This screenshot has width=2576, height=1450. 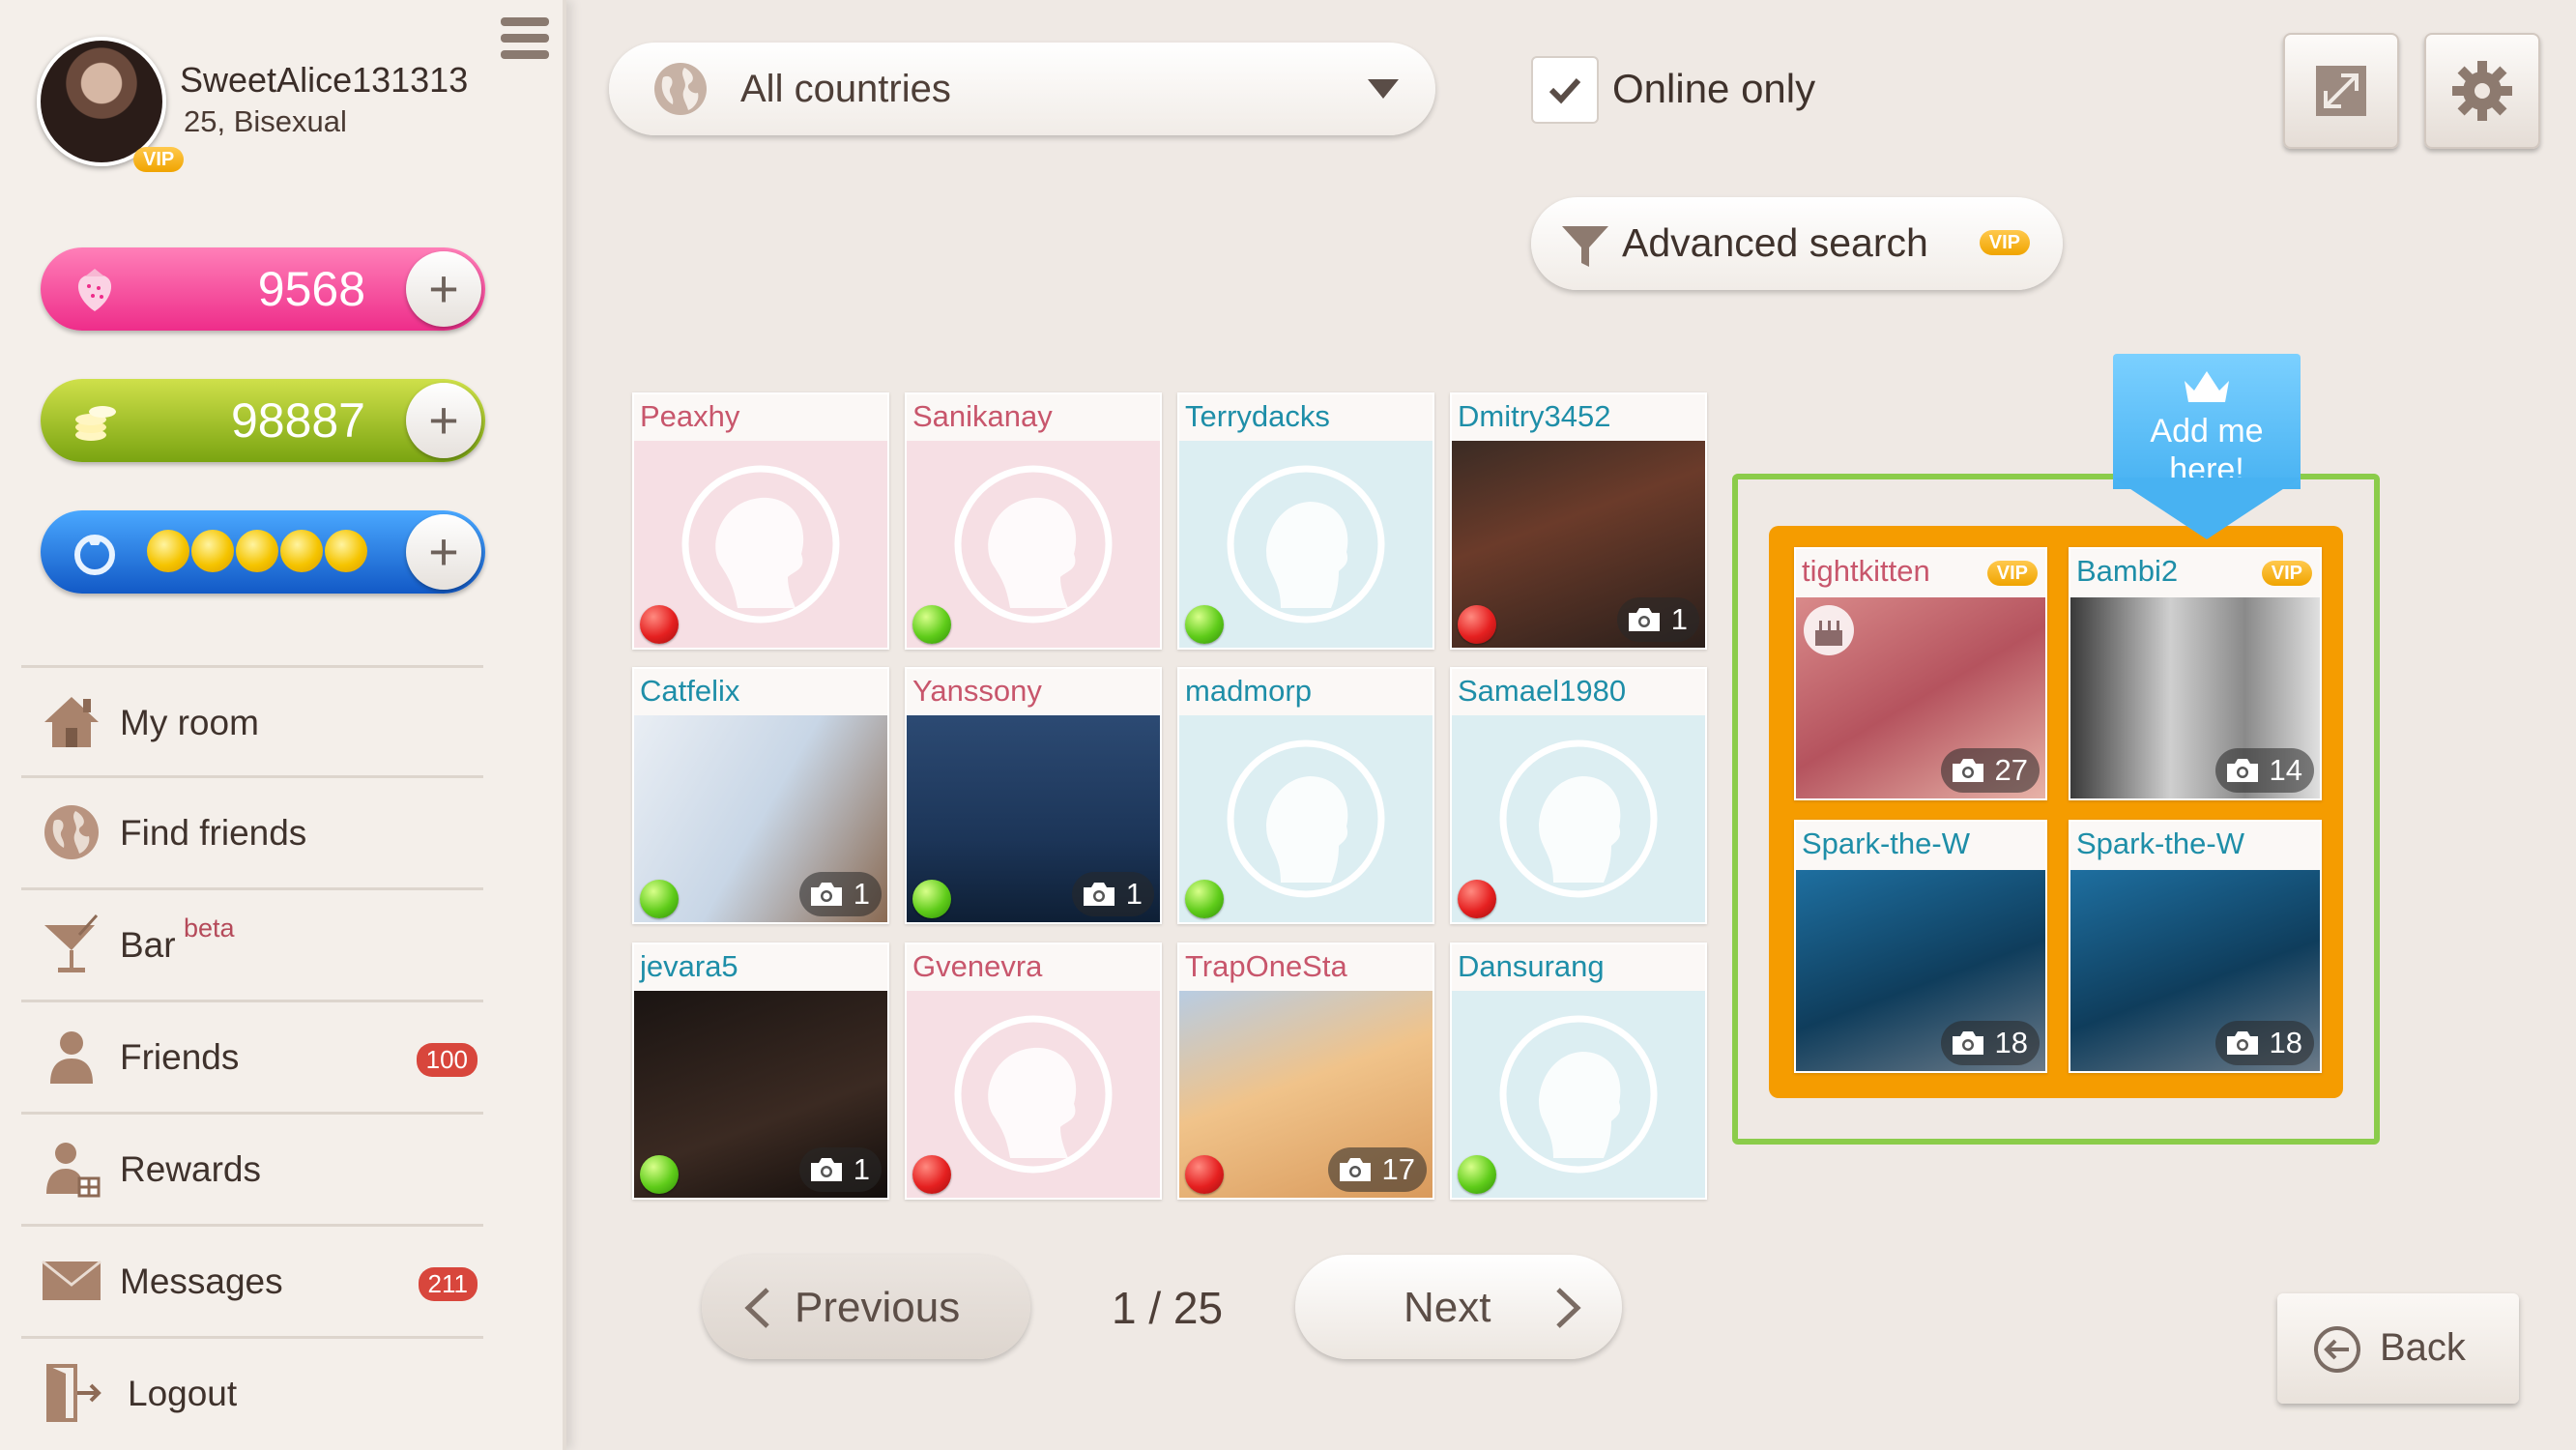 I want to click on add-me-here-button: Add me here!, so click(x=2207, y=421).